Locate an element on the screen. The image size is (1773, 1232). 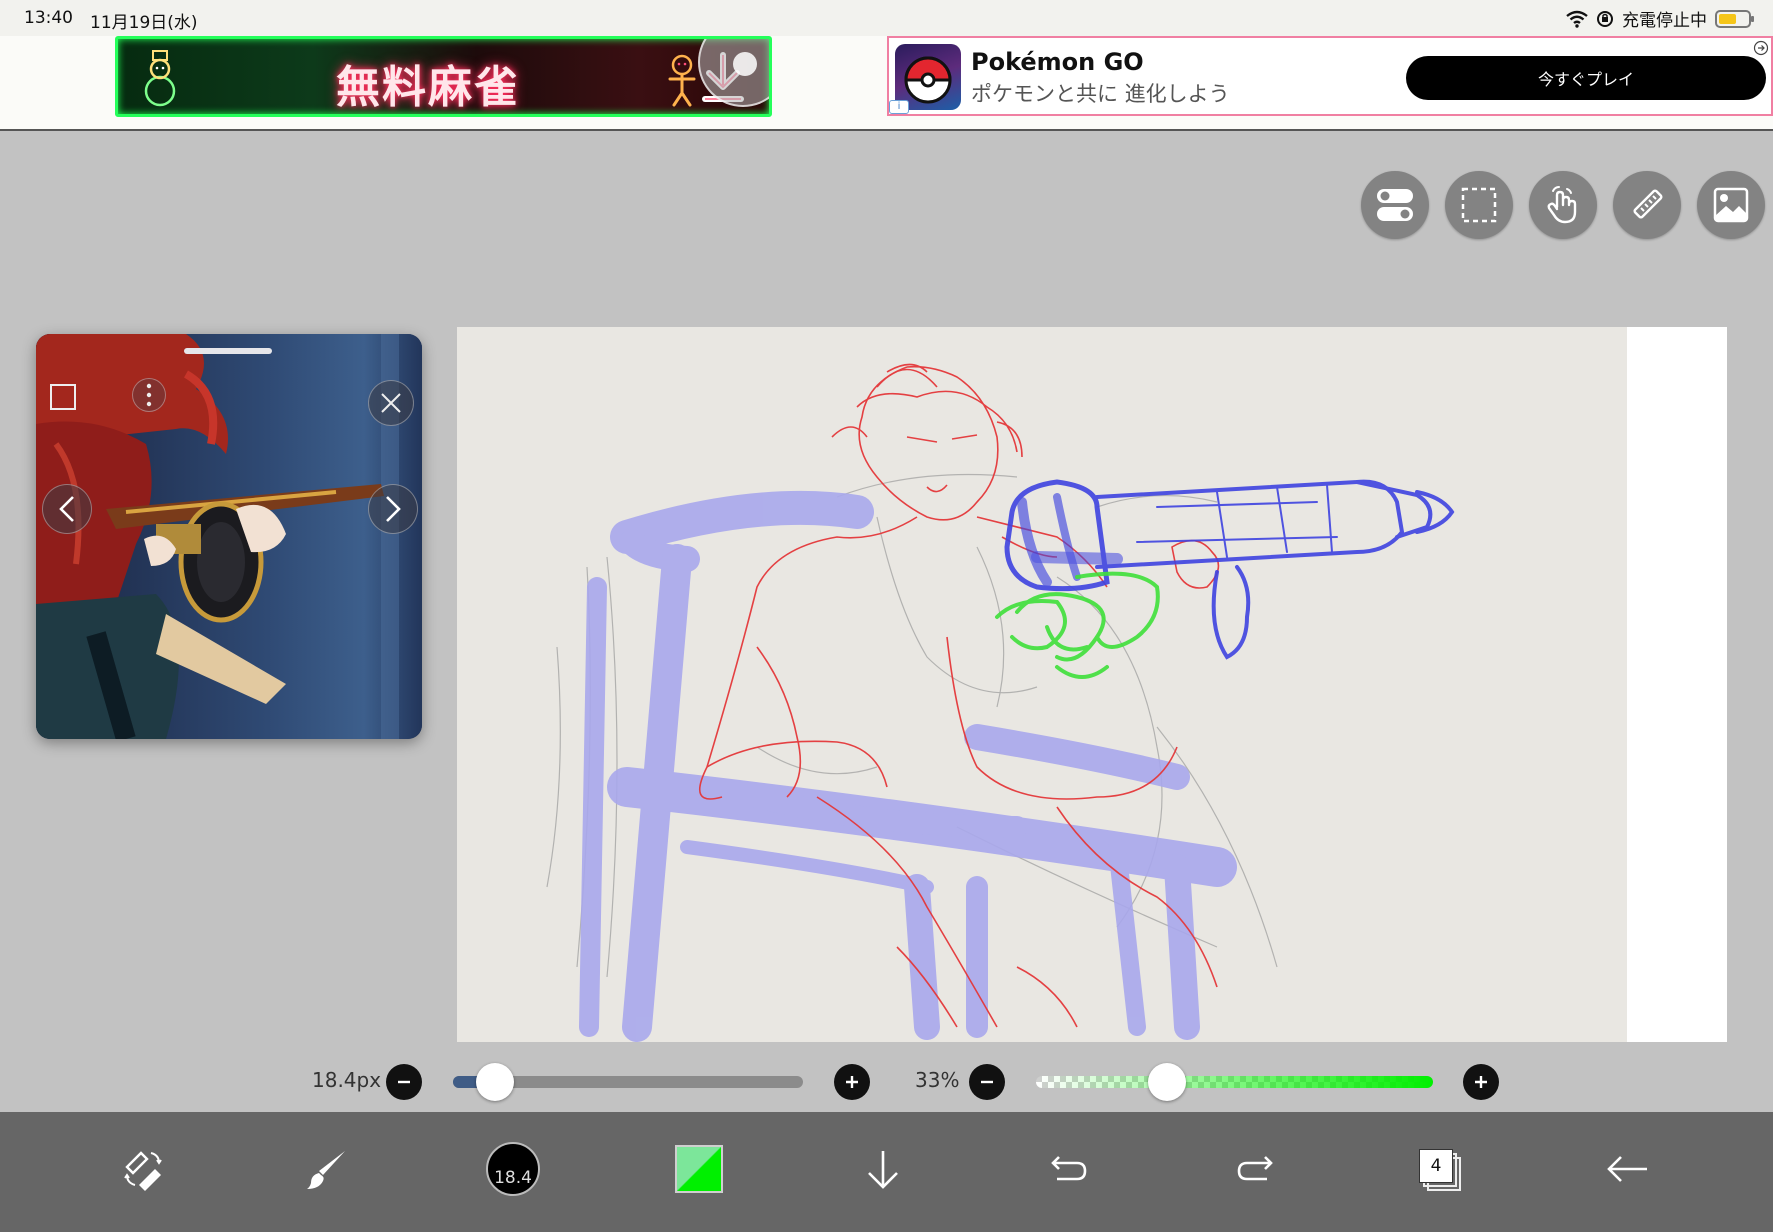
chevron-left-icon is located at coordinates (66, 509).